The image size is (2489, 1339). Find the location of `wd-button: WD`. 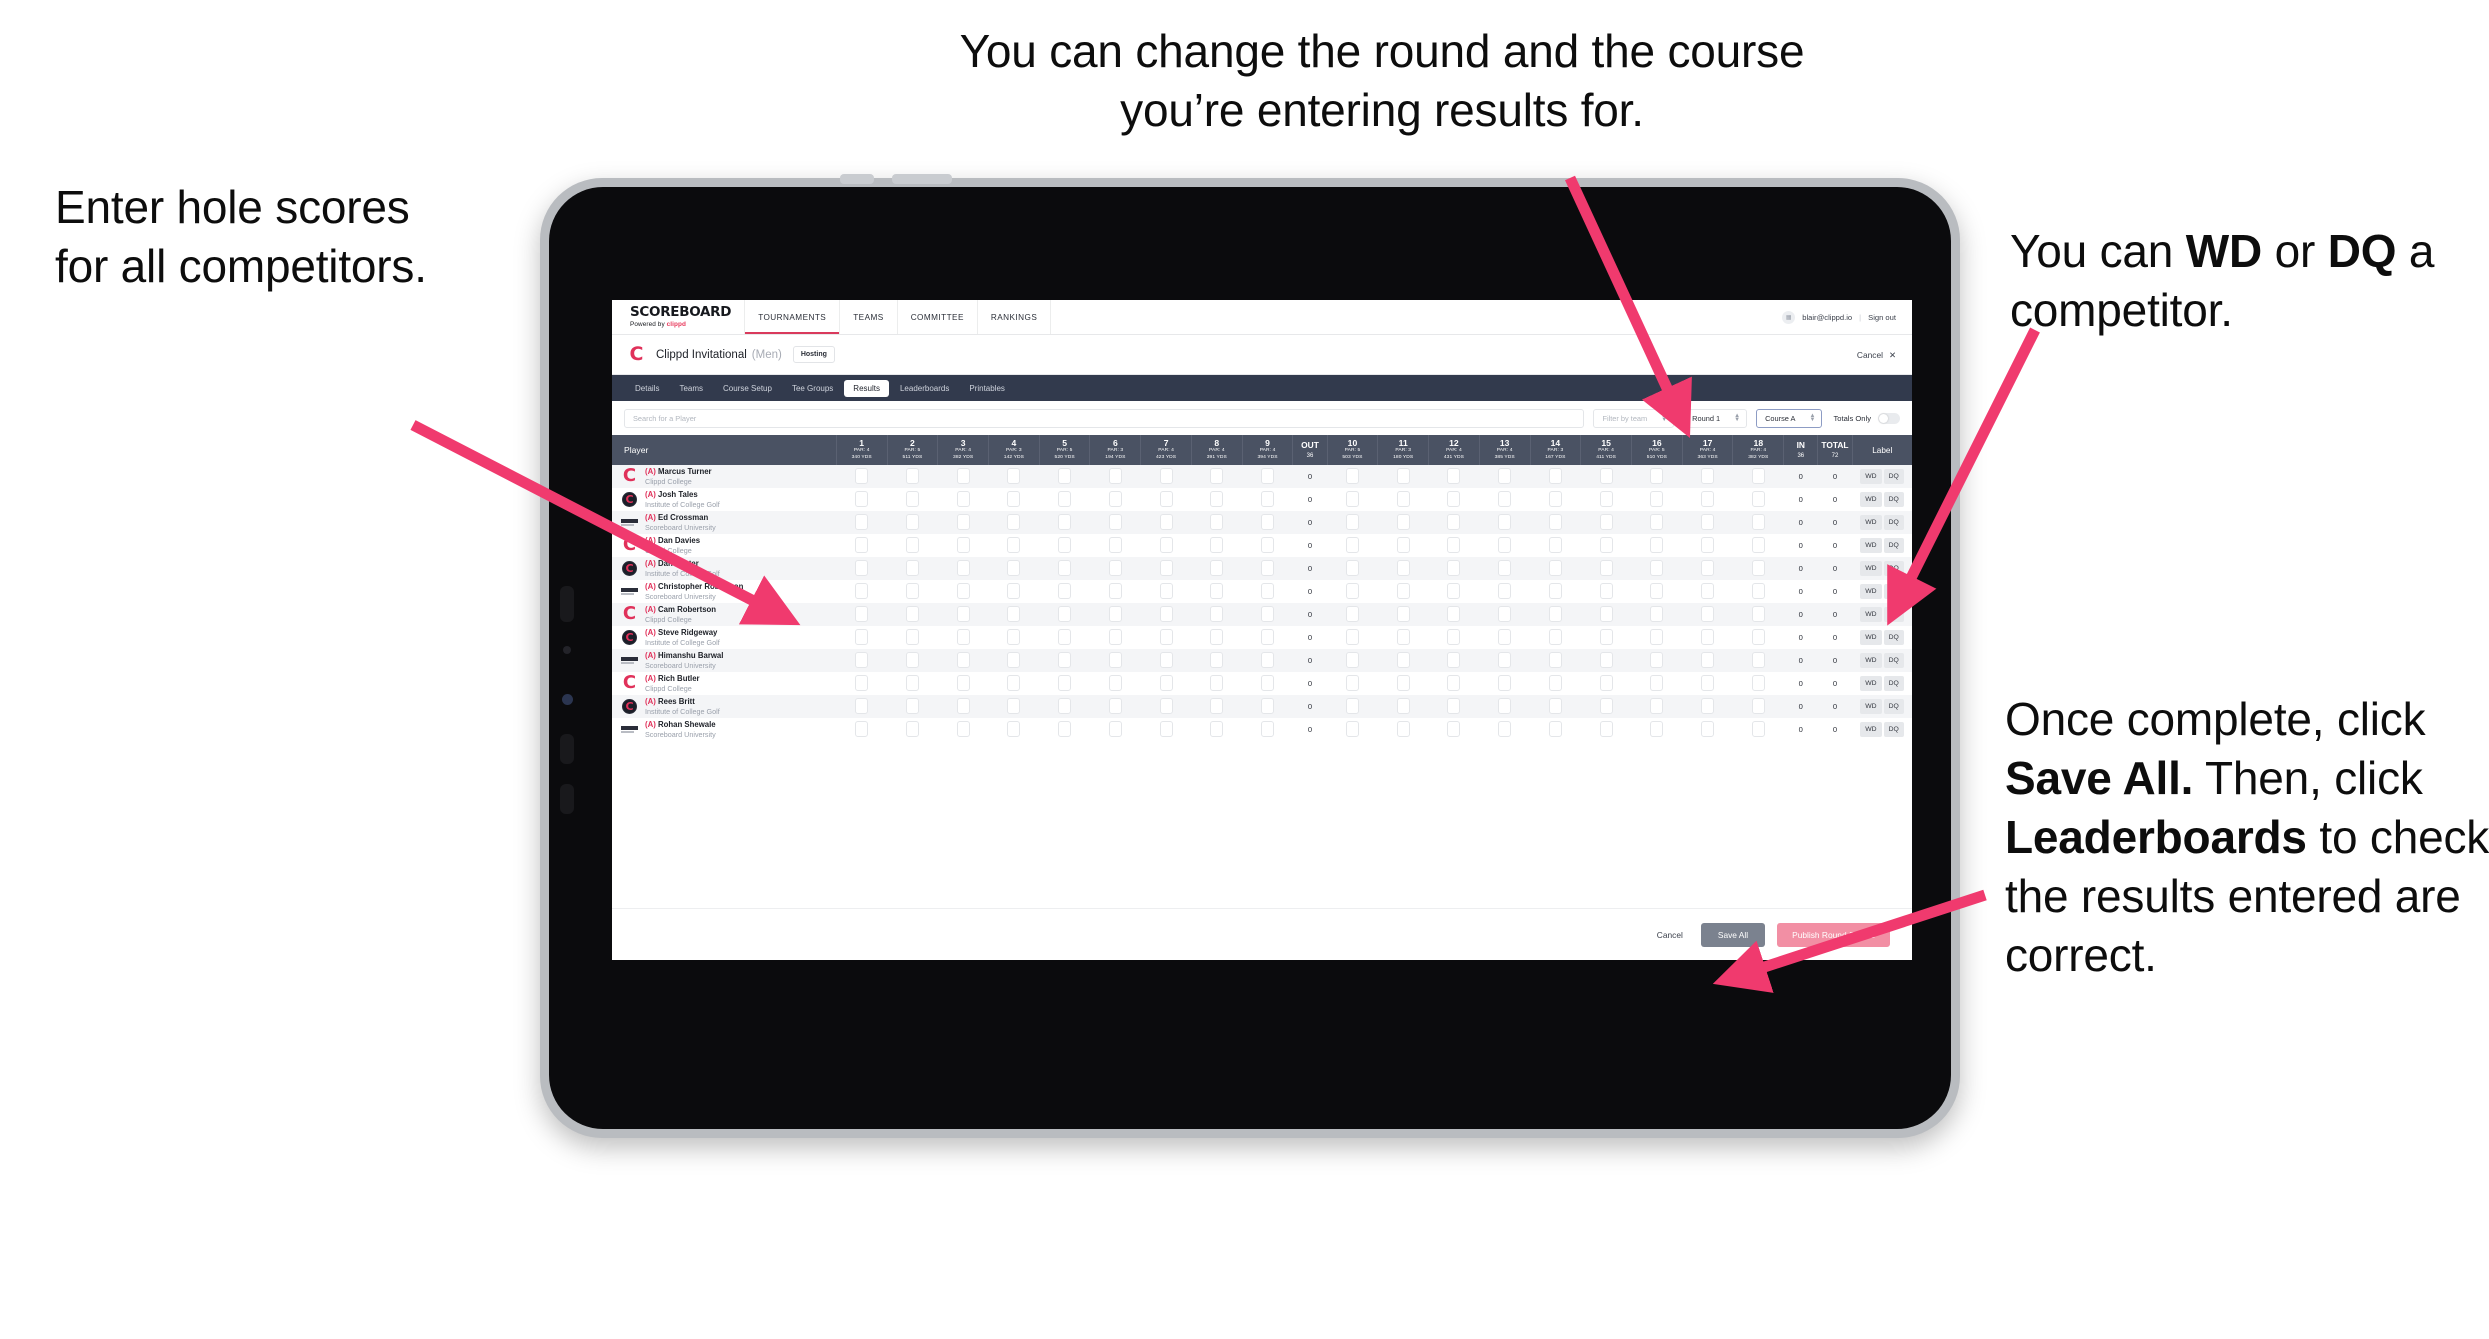

wd-button: WD is located at coordinates (1871, 637).